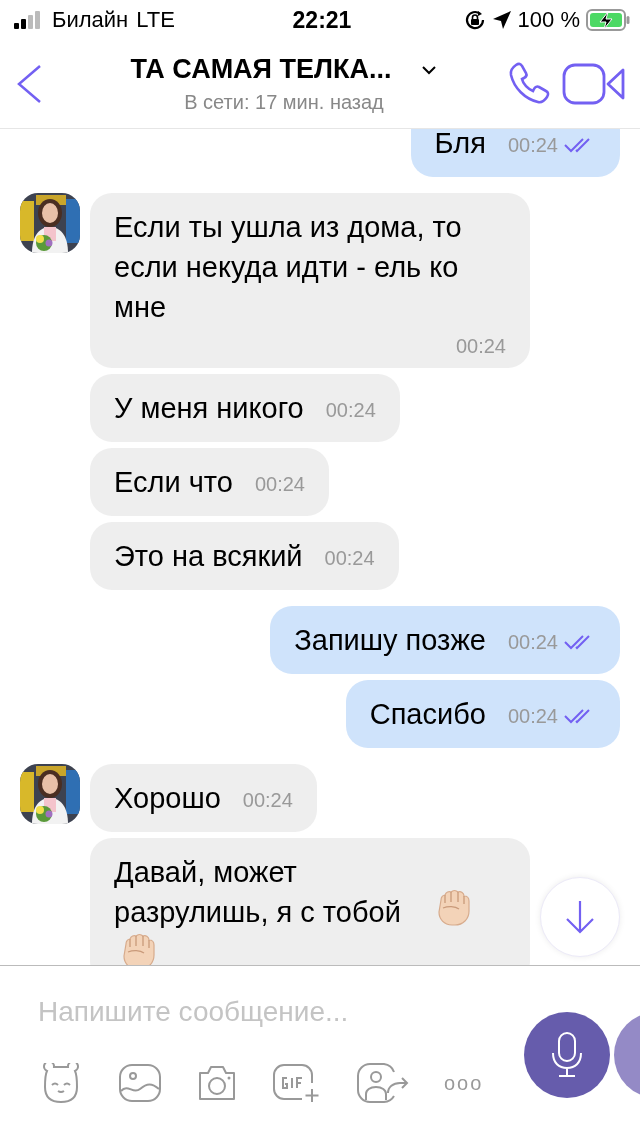 This screenshot has width=640, height=1136. What do you see at coordinates (284, 102) in the screenshot?
I see `online-status: В сети: 17 мин. назад` at bounding box center [284, 102].